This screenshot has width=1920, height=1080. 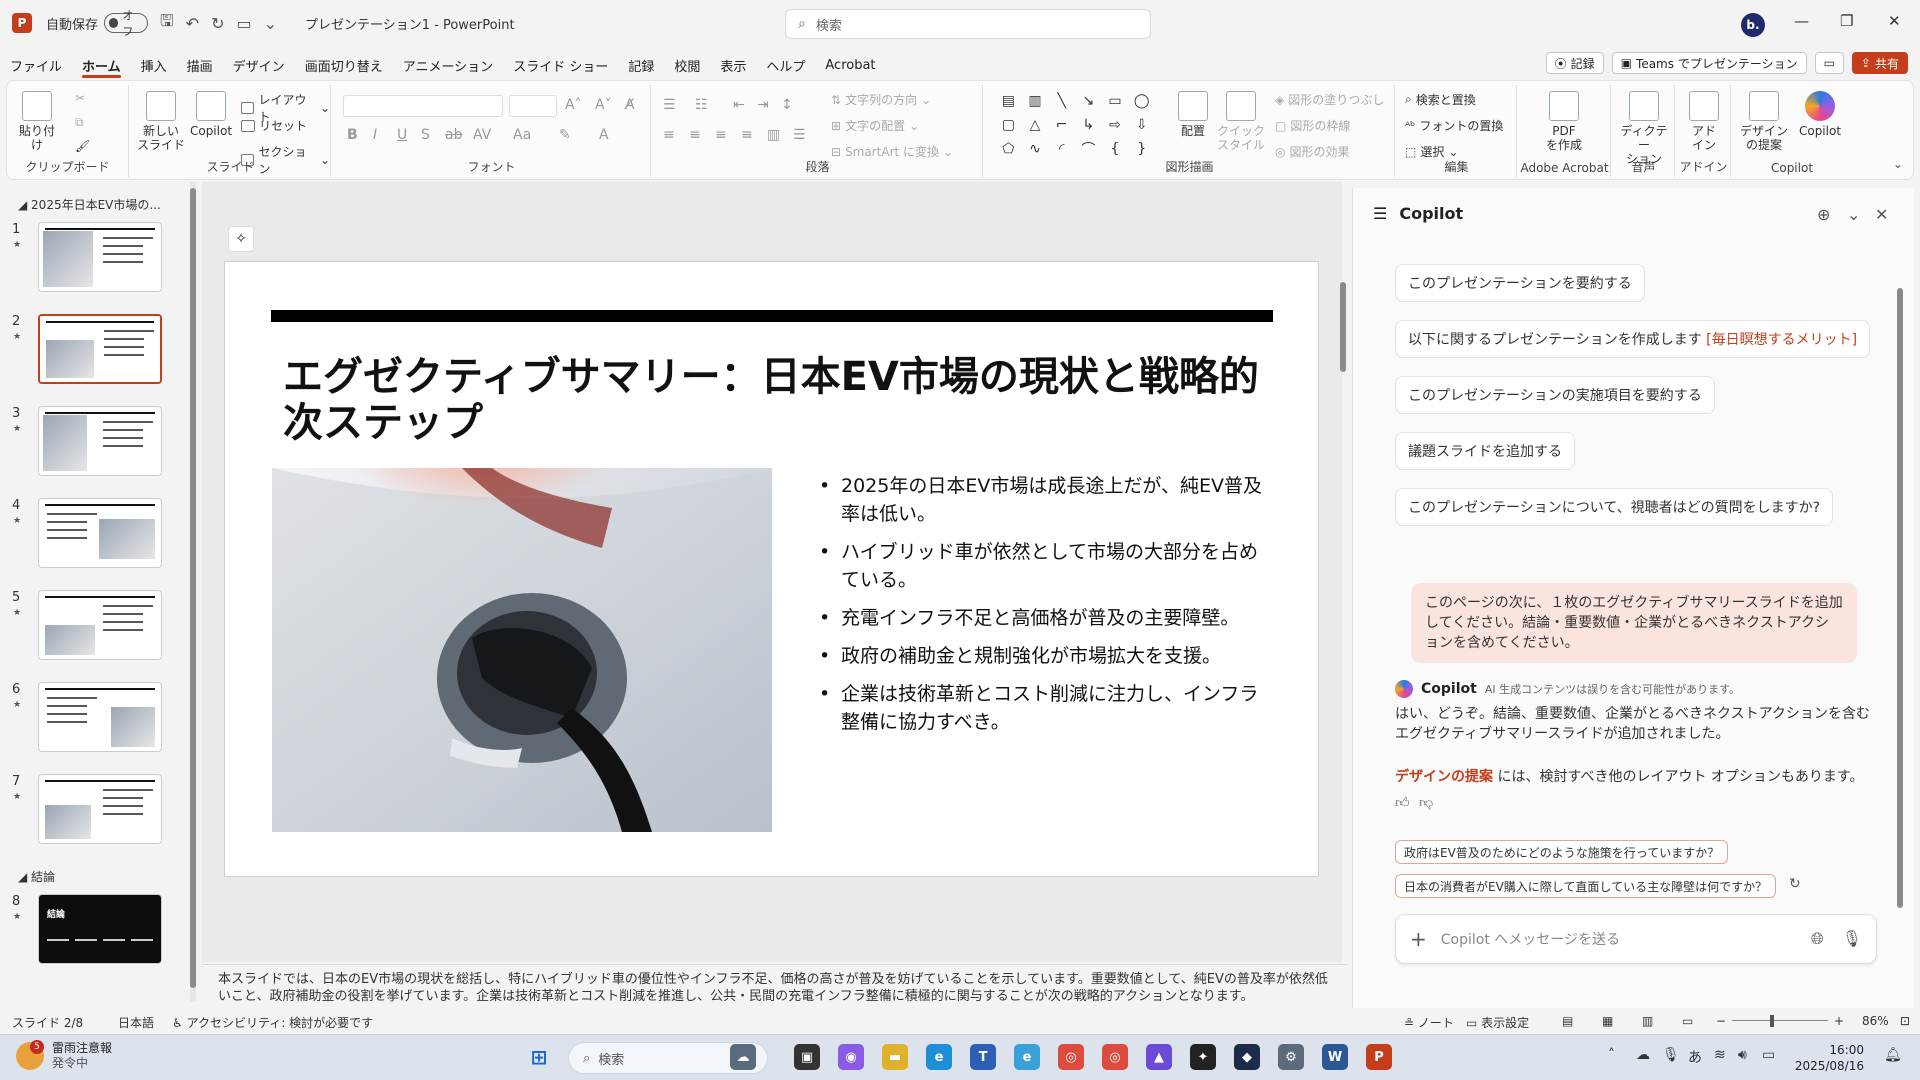 I want to click on task-view-icon: ▣, so click(x=807, y=1057).